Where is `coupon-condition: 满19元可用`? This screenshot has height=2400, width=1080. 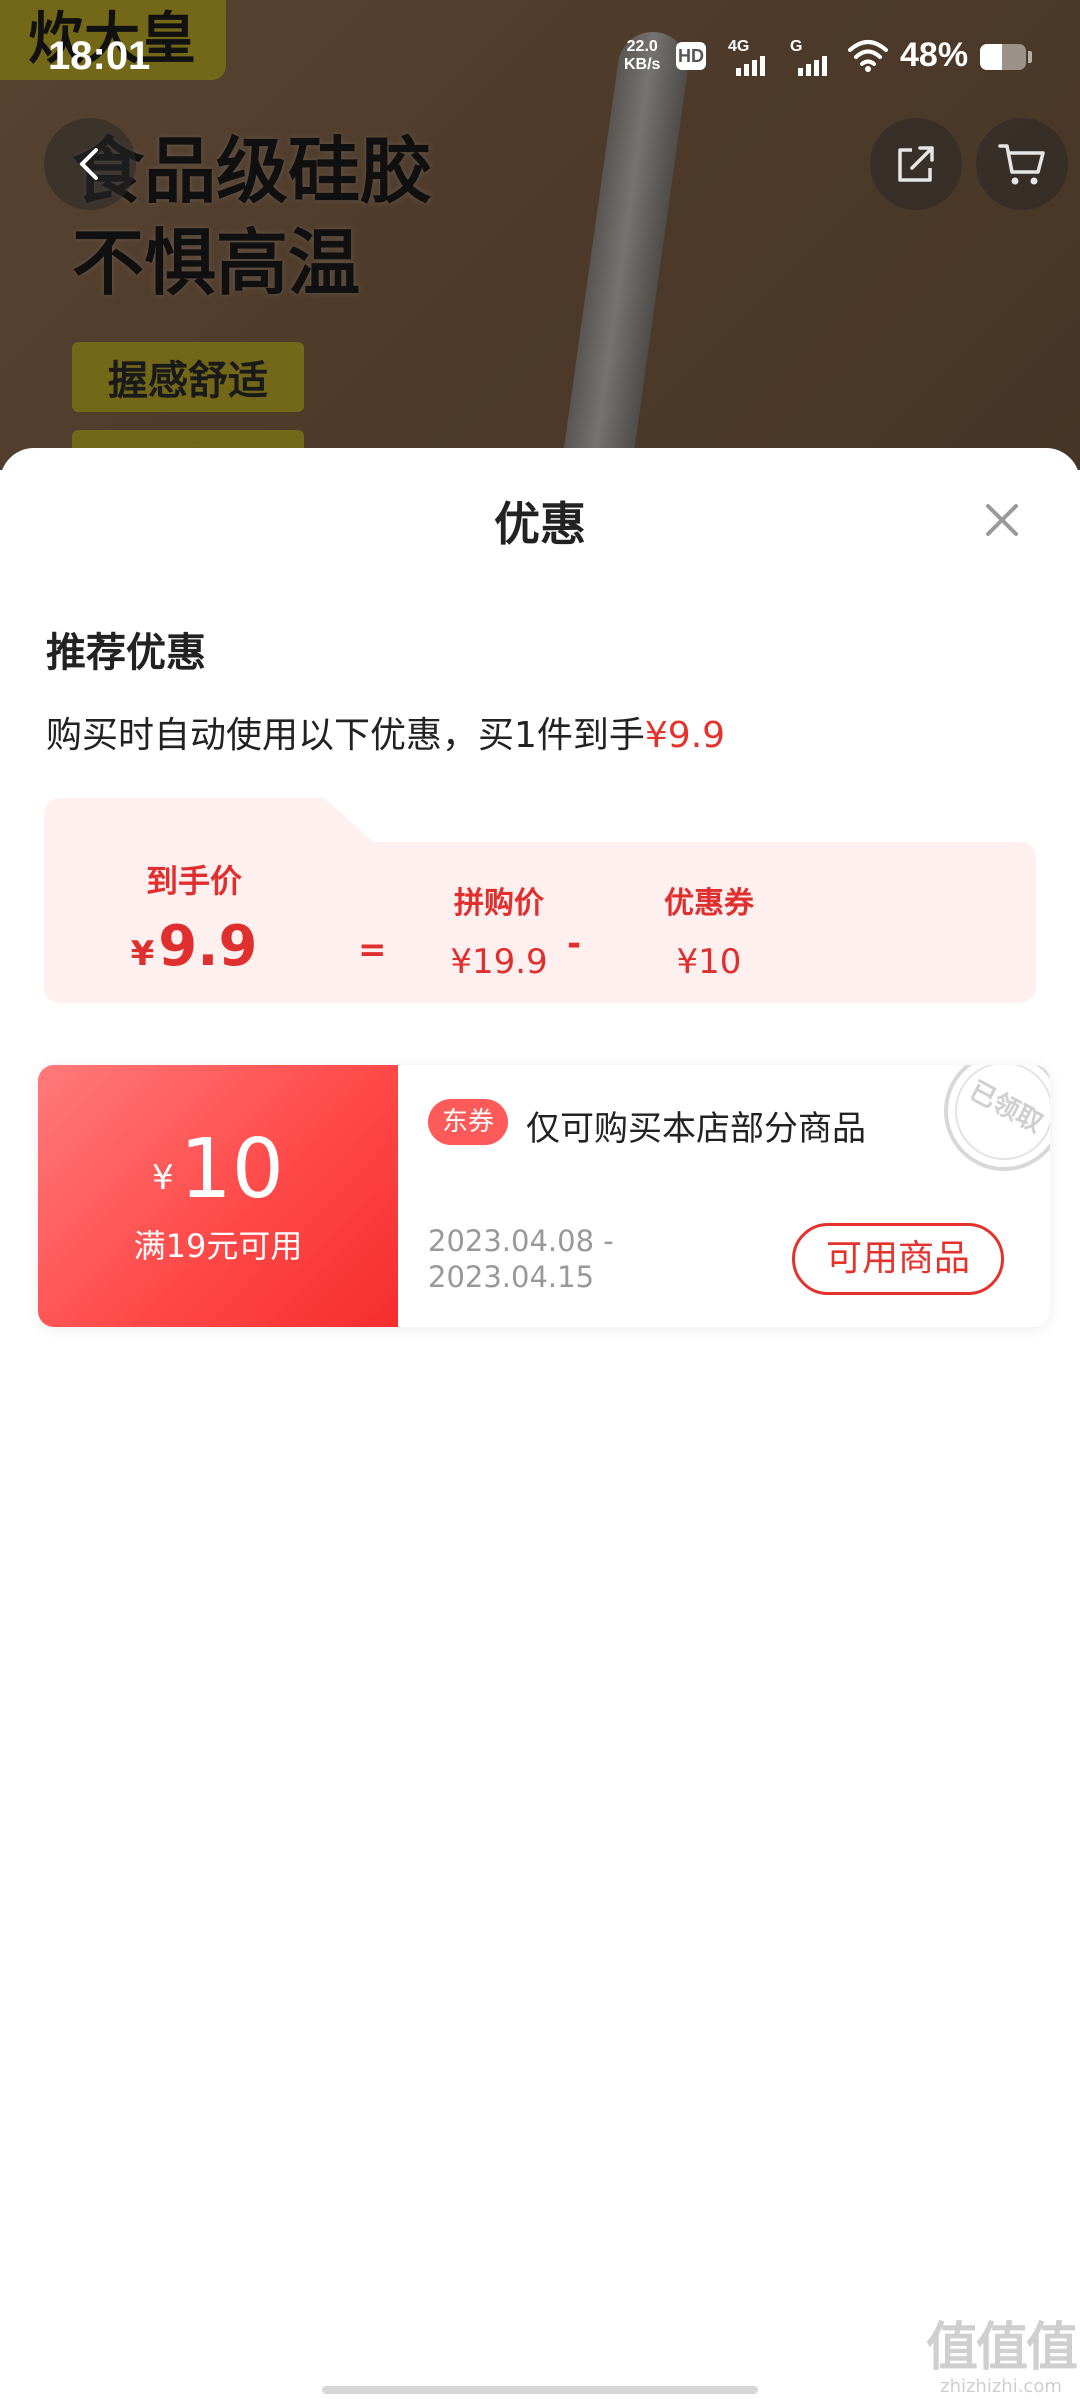 coupon-condition: 满19元可用 is located at coordinates (218, 1246).